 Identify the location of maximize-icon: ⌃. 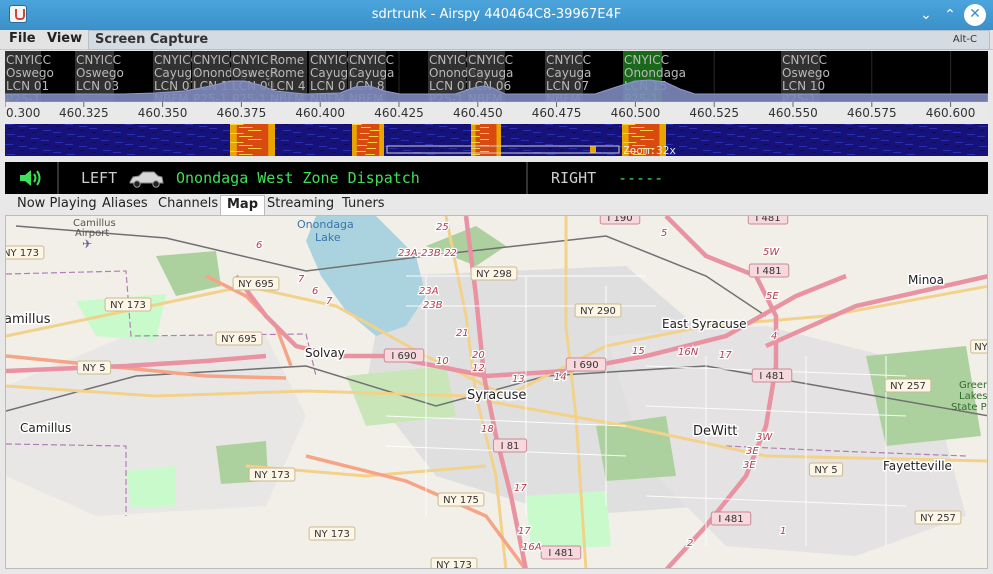
(950, 15).